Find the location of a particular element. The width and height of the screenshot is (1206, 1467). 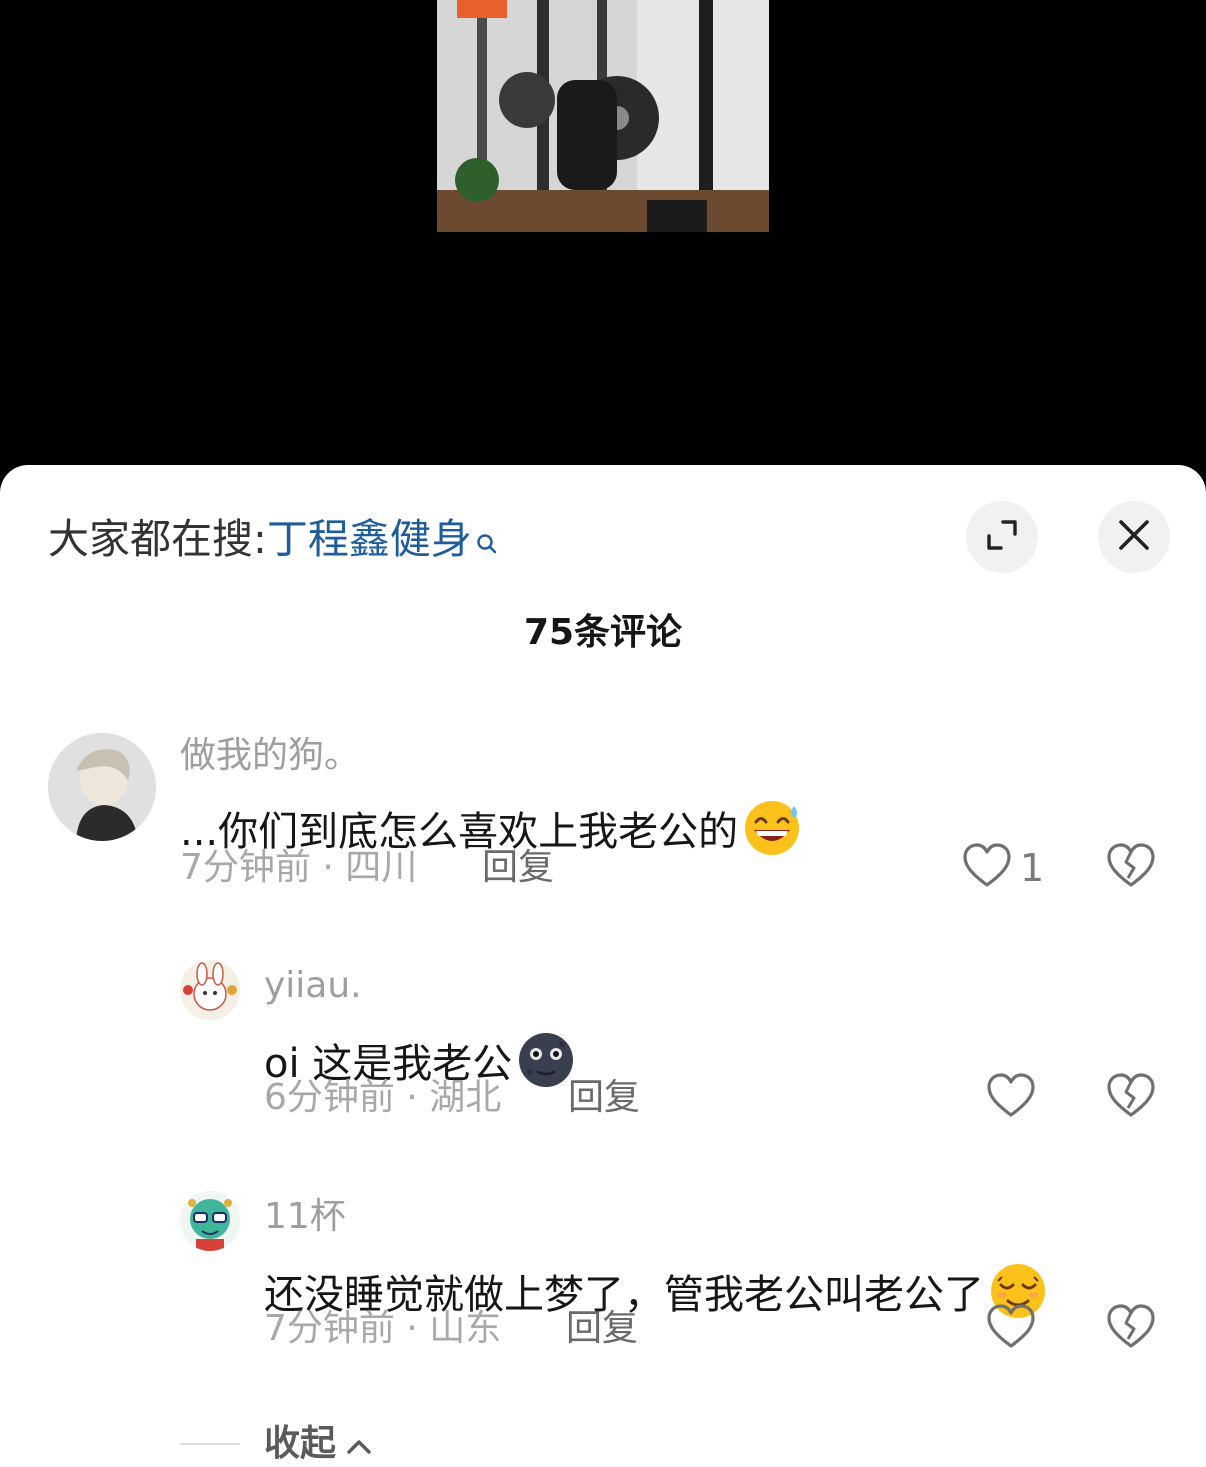

close-icon is located at coordinates (1134, 537).